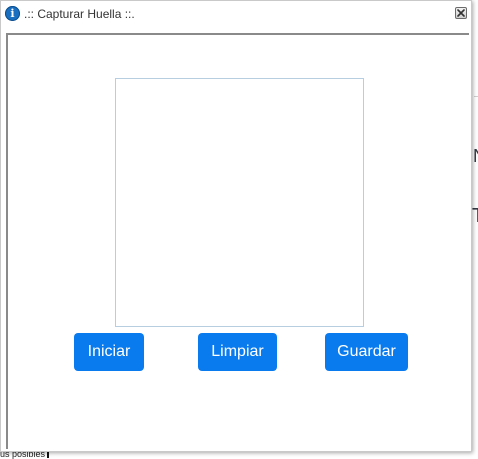 The image size is (478, 459). Describe the element at coordinates (12, 13) in the screenshot. I see `info-icon: i` at that location.